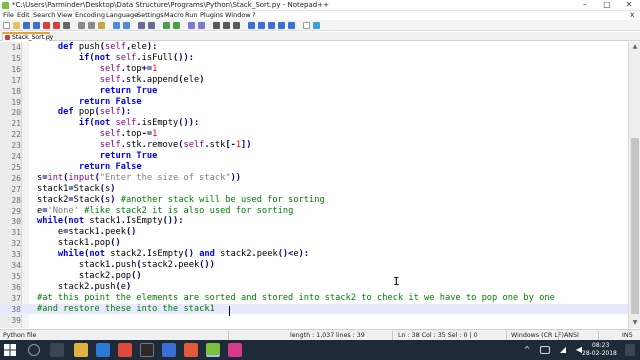 The height and width of the screenshot is (360, 640). What do you see at coordinates (174, 15) in the screenshot?
I see `menu-macro: Macro` at bounding box center [174, 15].